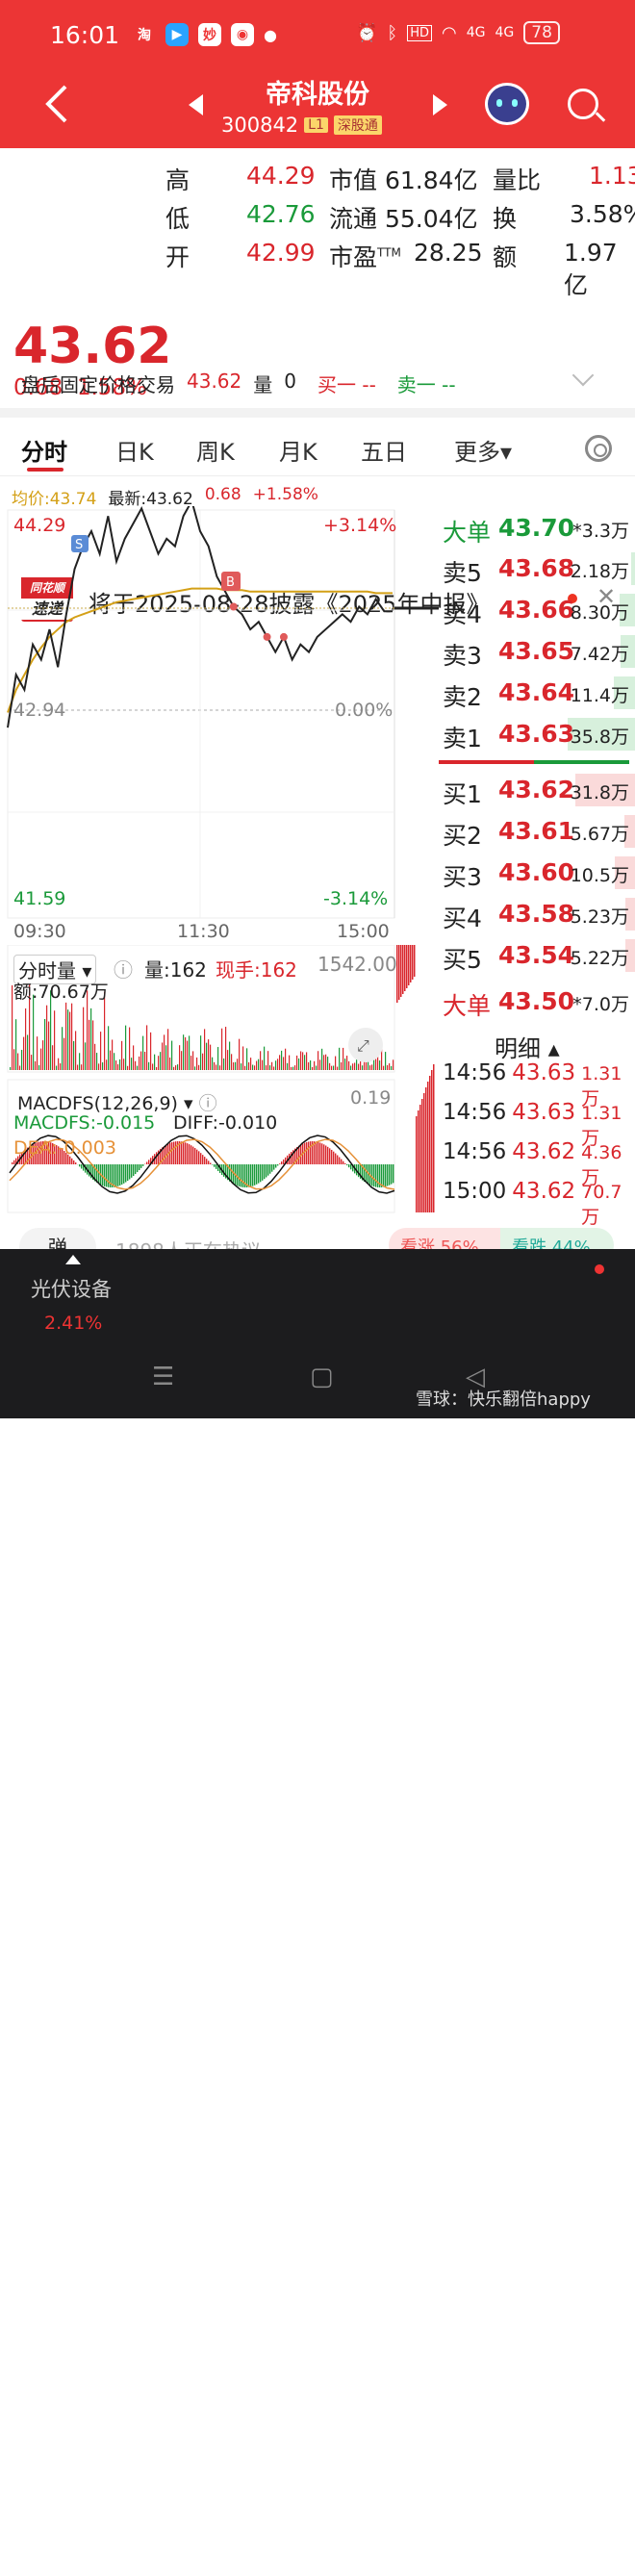 The width and height of the screenshot is (635, 2576). Describe the element at coordinates (507, 104) in the screenshot. I see `assistant-robot-icon` at that location.